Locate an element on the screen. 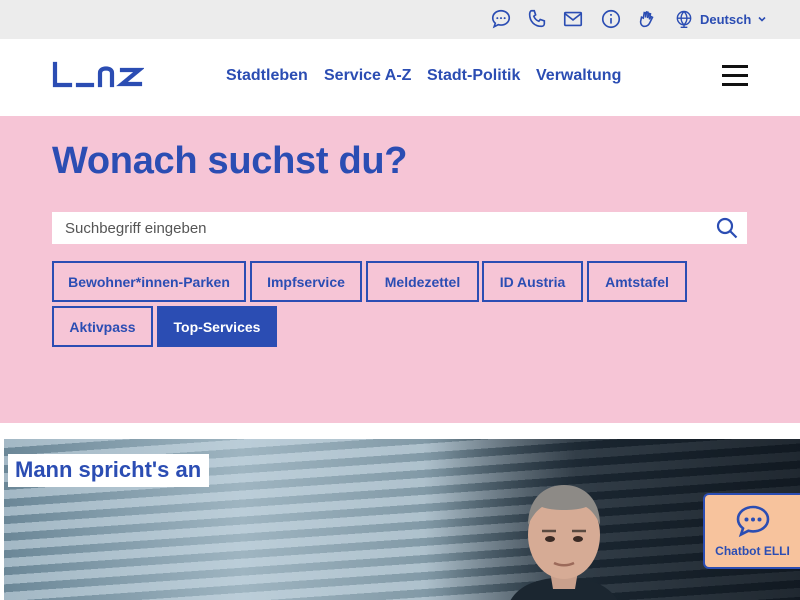 This screenshot has height=600, width=800. hero-title: Mann spricht's an is located at coordinates (109, 470).